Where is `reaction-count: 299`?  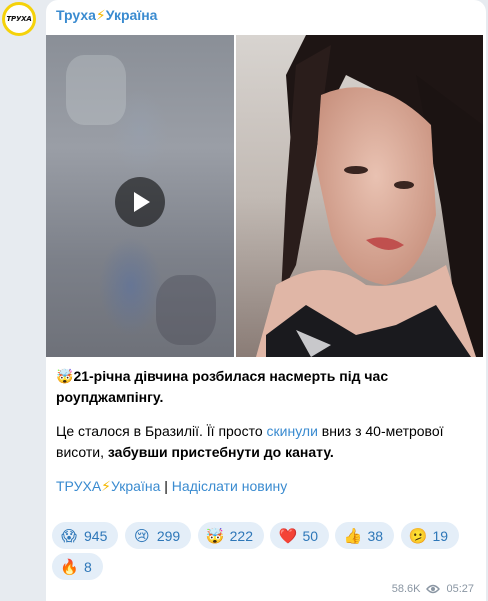
reaction-count: 299 is located at coordinates (168, 535).